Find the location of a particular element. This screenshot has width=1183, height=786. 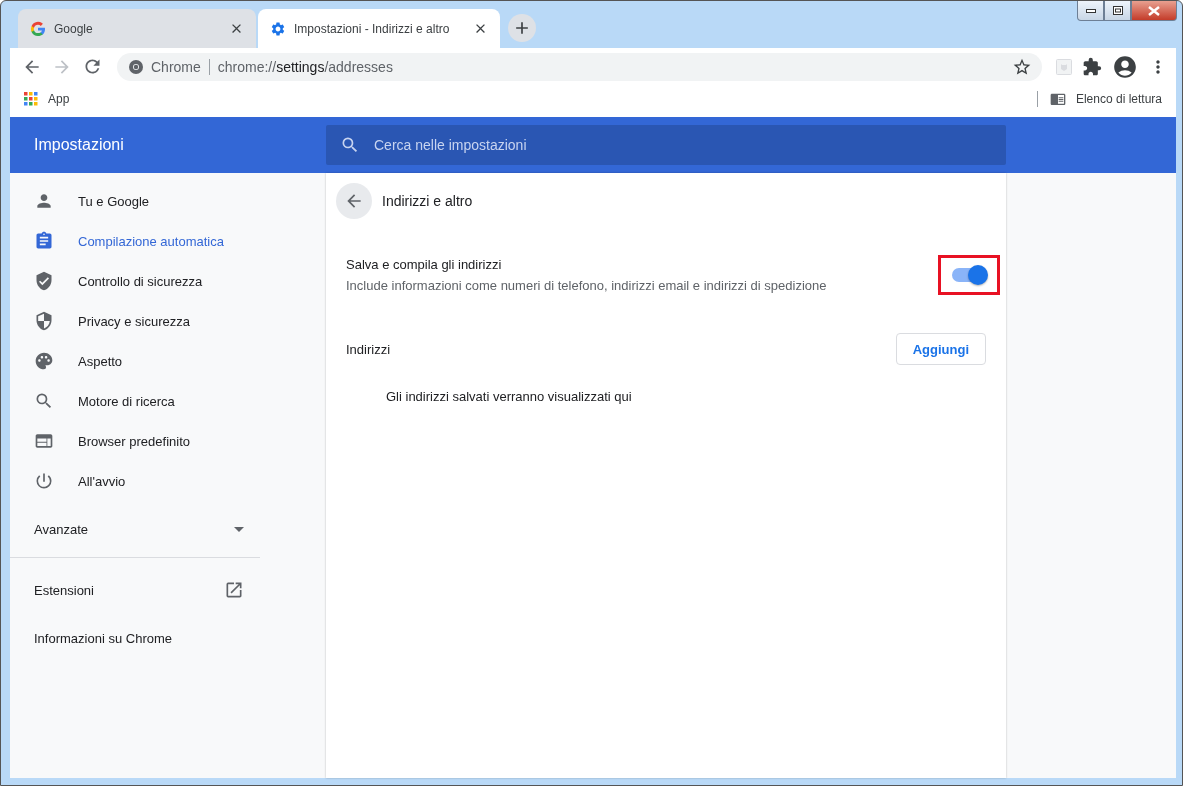

page-title: Indirizzi e altro is located at coordinates (427, 201).